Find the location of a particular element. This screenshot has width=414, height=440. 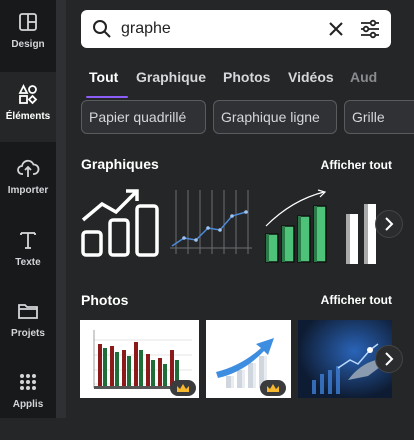

text-icon is located at coordinates (28, 240).